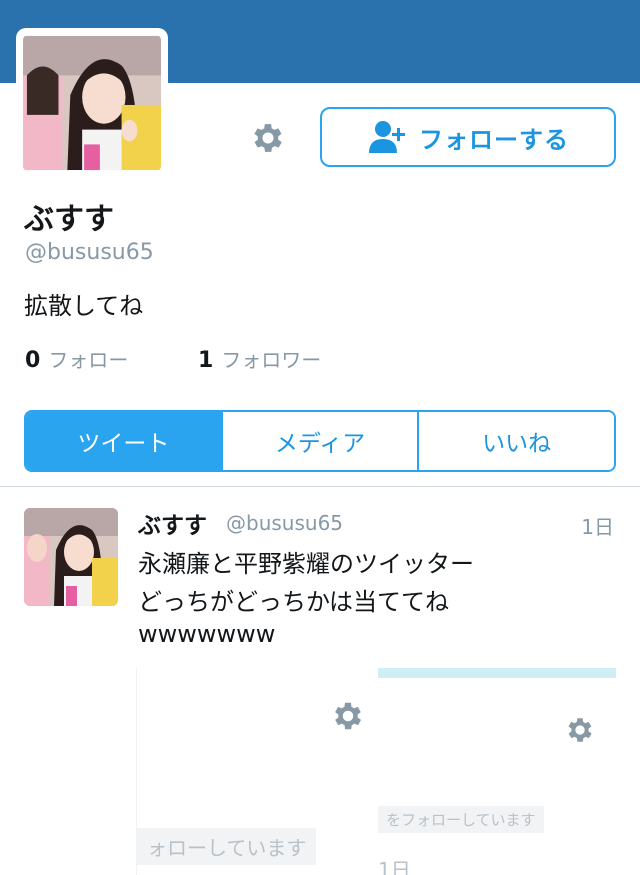 The image size is (640, 875). Describe the element at coordinates (255, 771) in the screenshot. I see `tweet-media-image: ォローしています` at that location.